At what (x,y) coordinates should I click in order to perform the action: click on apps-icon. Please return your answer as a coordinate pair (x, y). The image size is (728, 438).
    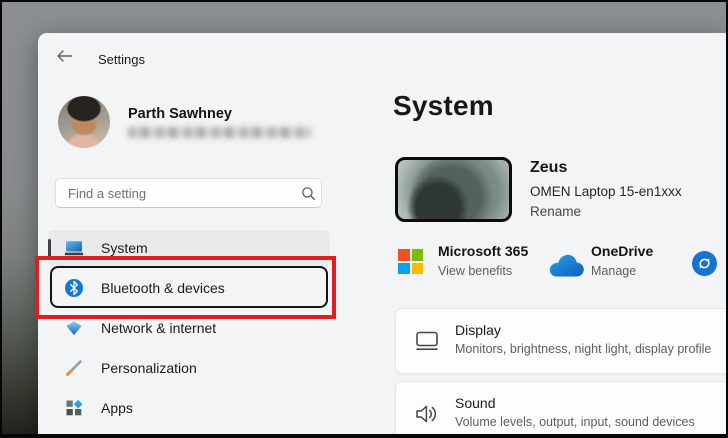
    Looking at the image, I should click on (74, 408).